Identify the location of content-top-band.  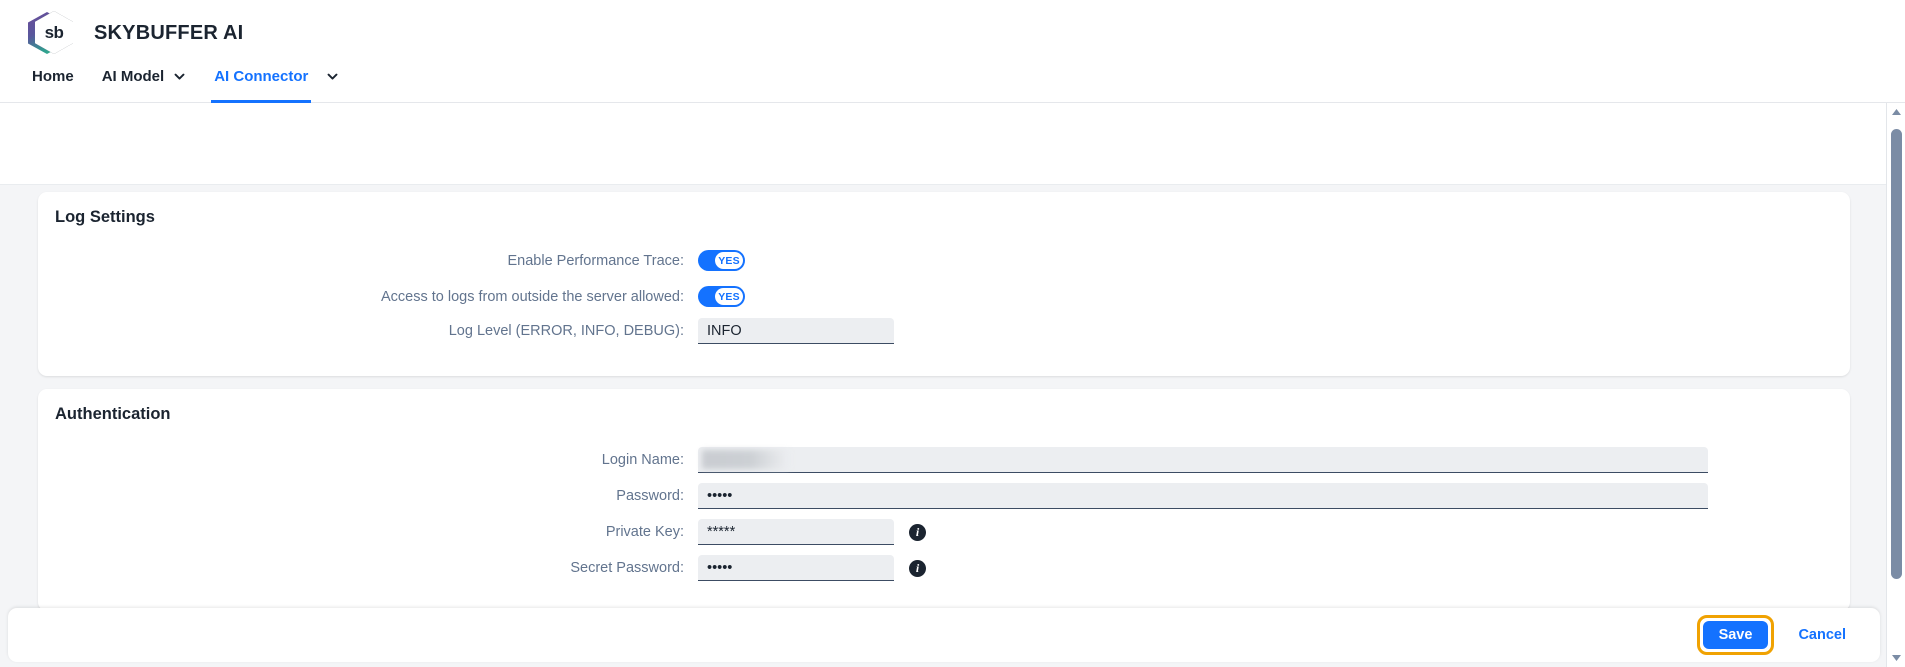
(947, 144).